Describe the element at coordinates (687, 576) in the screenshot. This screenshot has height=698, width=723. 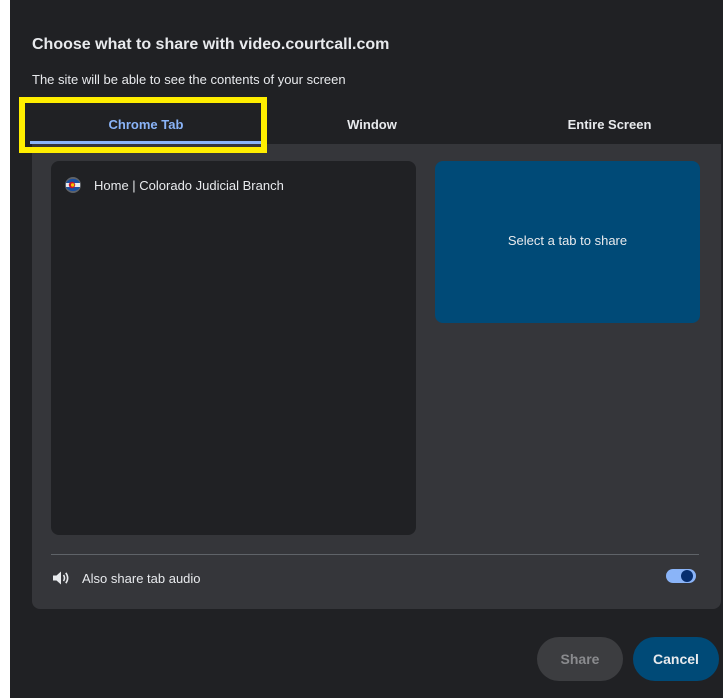
I see `toggle-knob` at that location.